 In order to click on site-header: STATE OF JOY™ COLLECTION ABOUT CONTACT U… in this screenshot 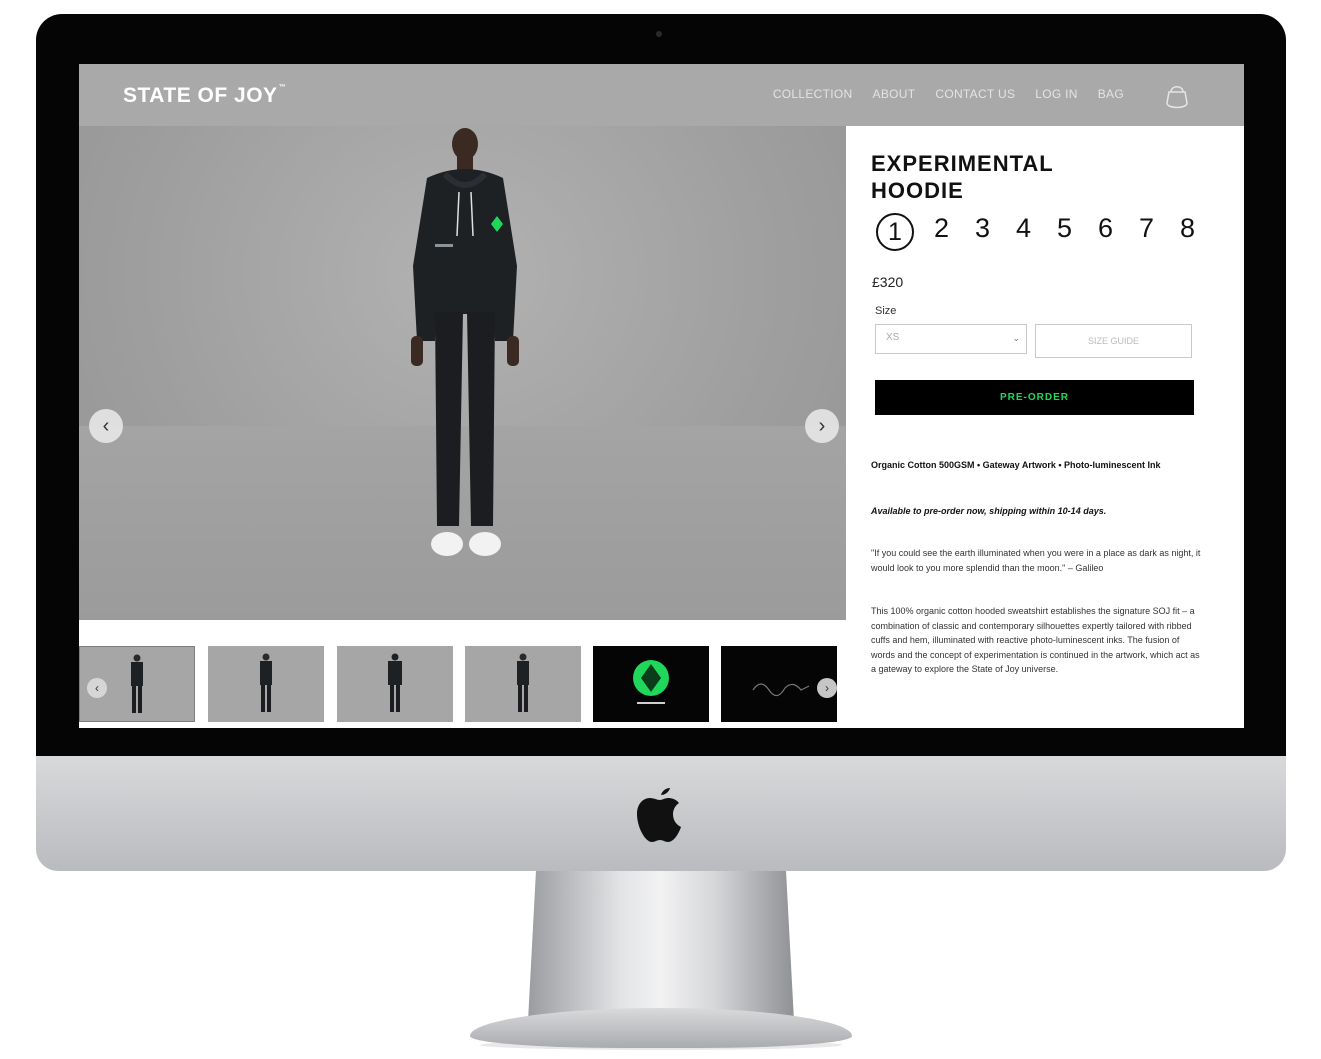, I will do `click(661, 95)`.